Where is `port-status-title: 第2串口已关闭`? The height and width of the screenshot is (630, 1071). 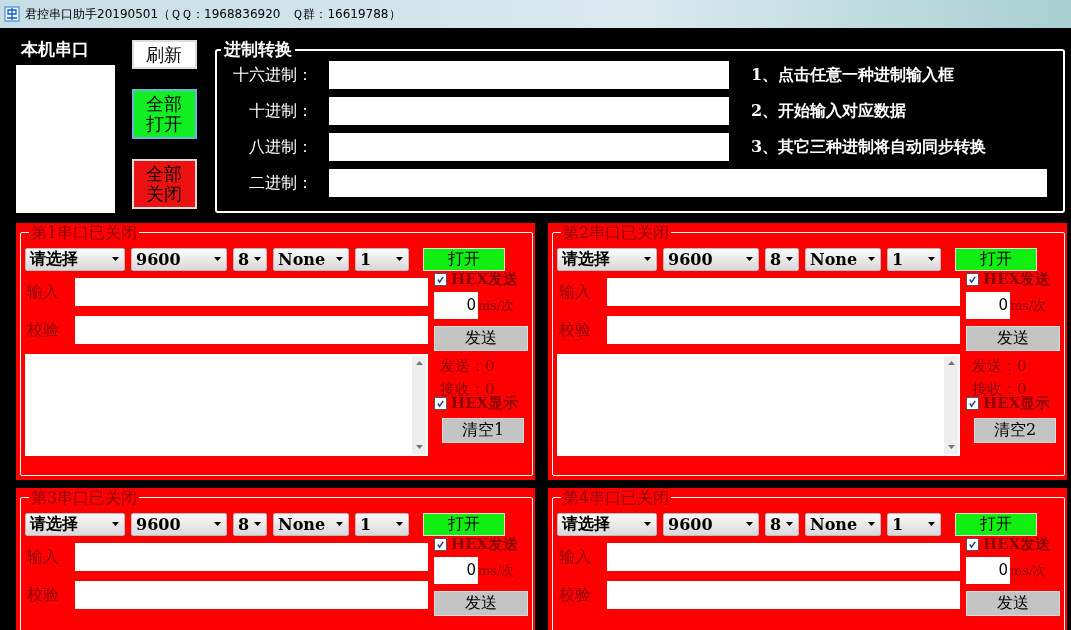 port-status-title: 第2串口已关闭 is located at coordinates (616, 232).